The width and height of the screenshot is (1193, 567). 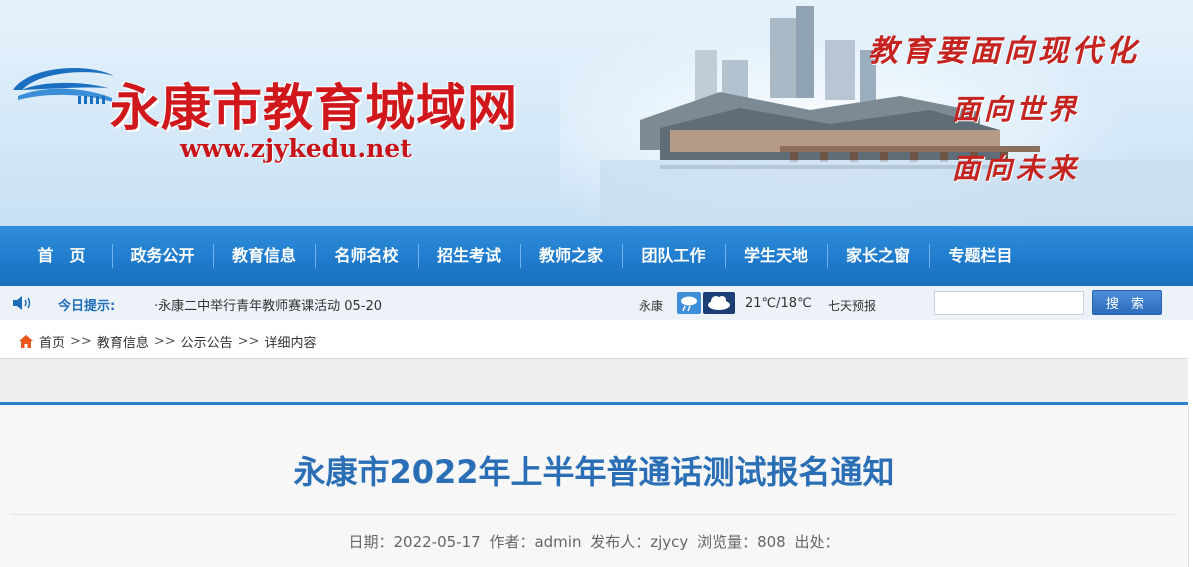 I want to click on slogan-line-2: 面向世界, so click(x=1016, y=109).